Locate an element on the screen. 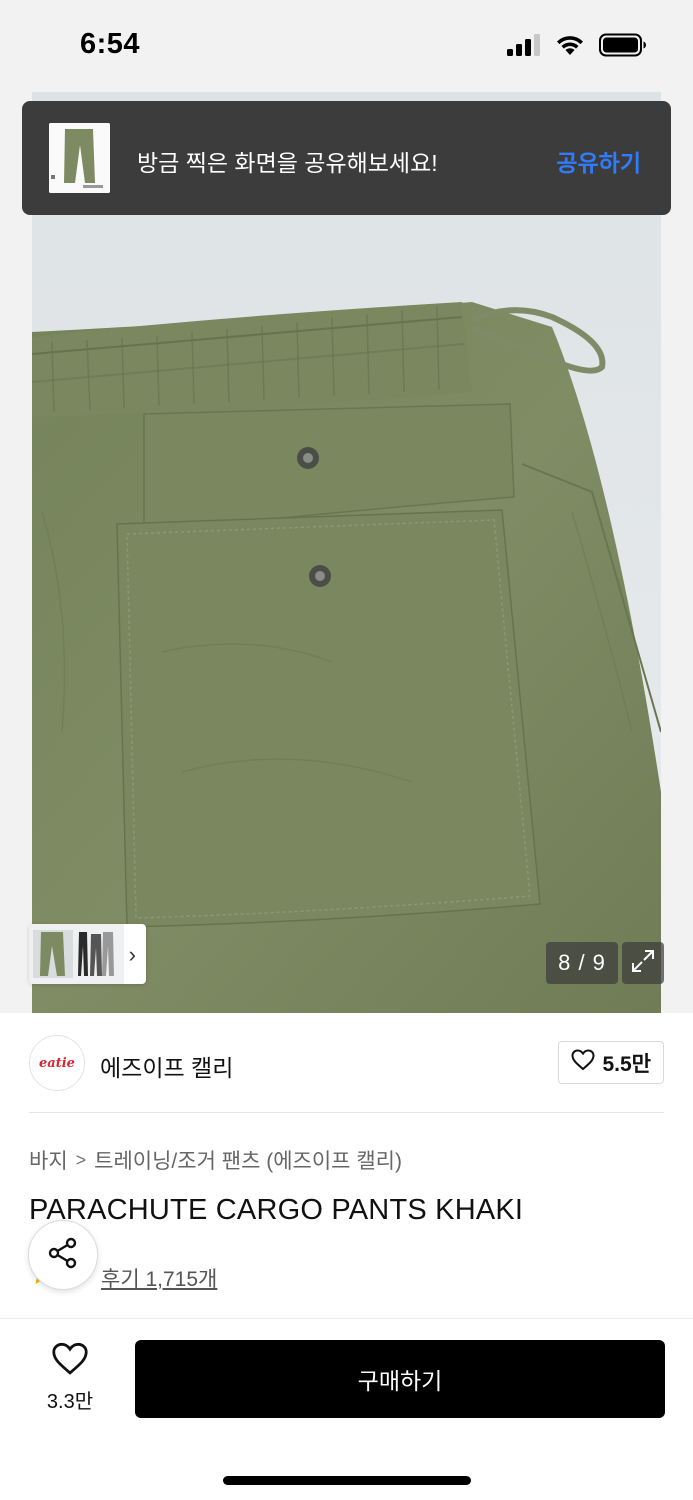 The image size is (693, 1500). chevron-right-icon: › is located at coordinates (132, 954).